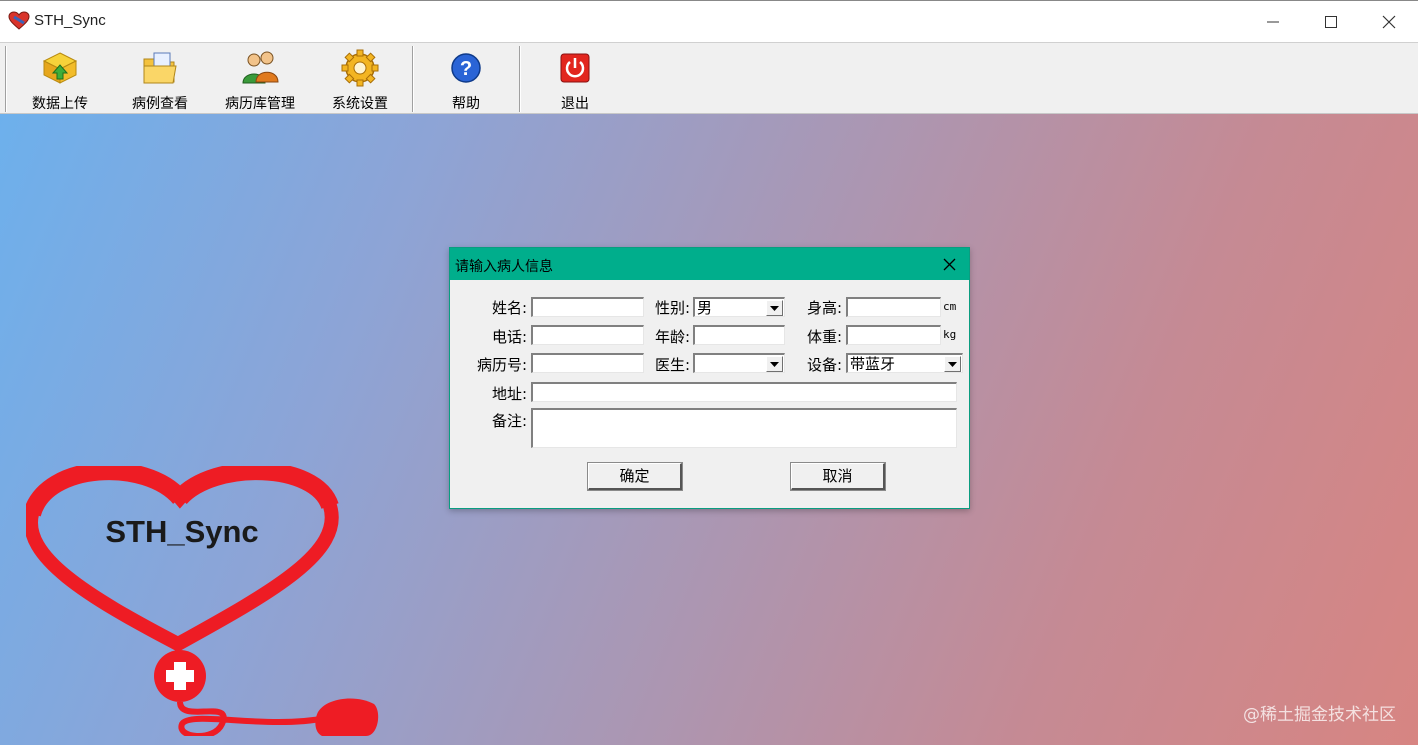 Image resolution: width=1418 pixels, height=745 pixels. Describe the element at coordinates (360, 104) in the screenshot. I see `toolbar-label: 系统设置` at that location.